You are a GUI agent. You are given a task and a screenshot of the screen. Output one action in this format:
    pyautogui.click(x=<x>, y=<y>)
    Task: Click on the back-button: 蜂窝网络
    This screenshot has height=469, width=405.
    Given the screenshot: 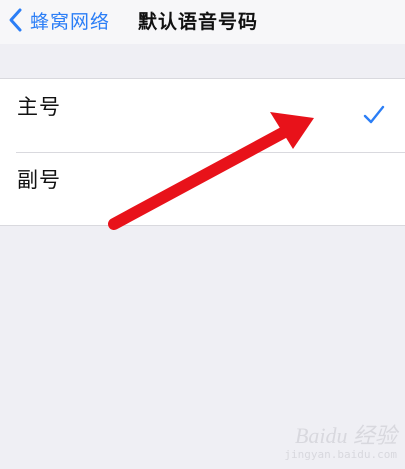 What is the action you would take?
    pyautogui.click(x=58, y=20)
    